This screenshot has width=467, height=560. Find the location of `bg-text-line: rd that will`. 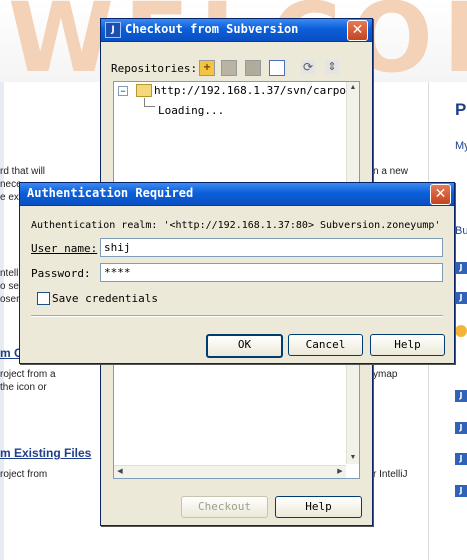

bg-text-line: rd that will is located at coordinates (23, 171).